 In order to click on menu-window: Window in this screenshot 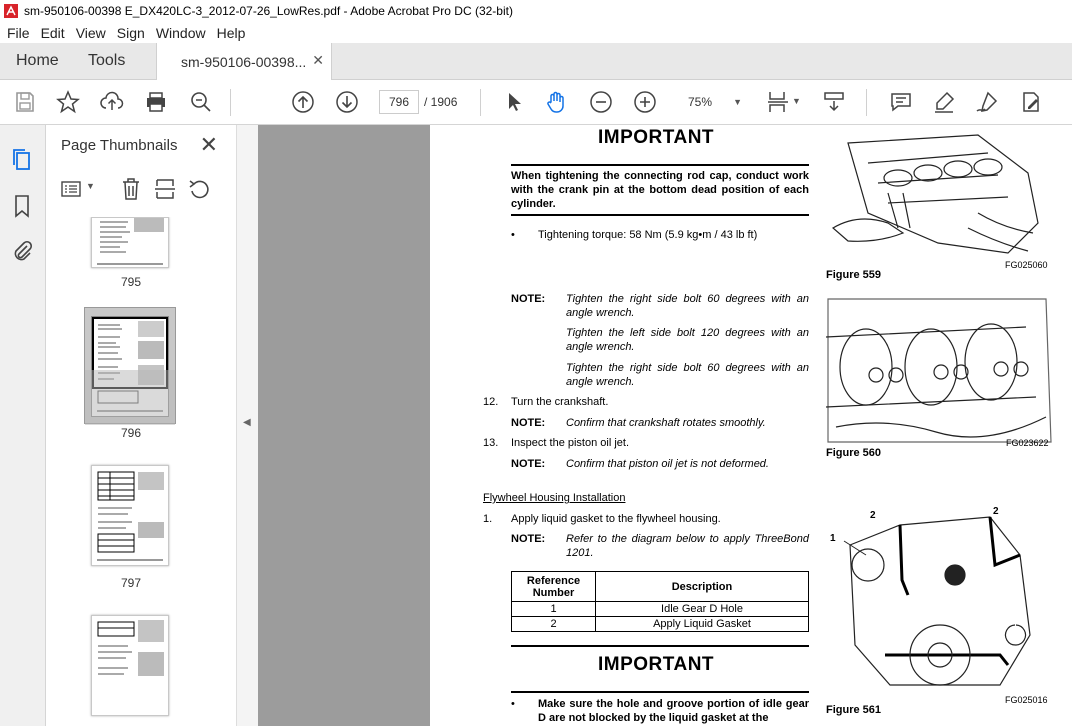, I will do `click(181, 33)`.